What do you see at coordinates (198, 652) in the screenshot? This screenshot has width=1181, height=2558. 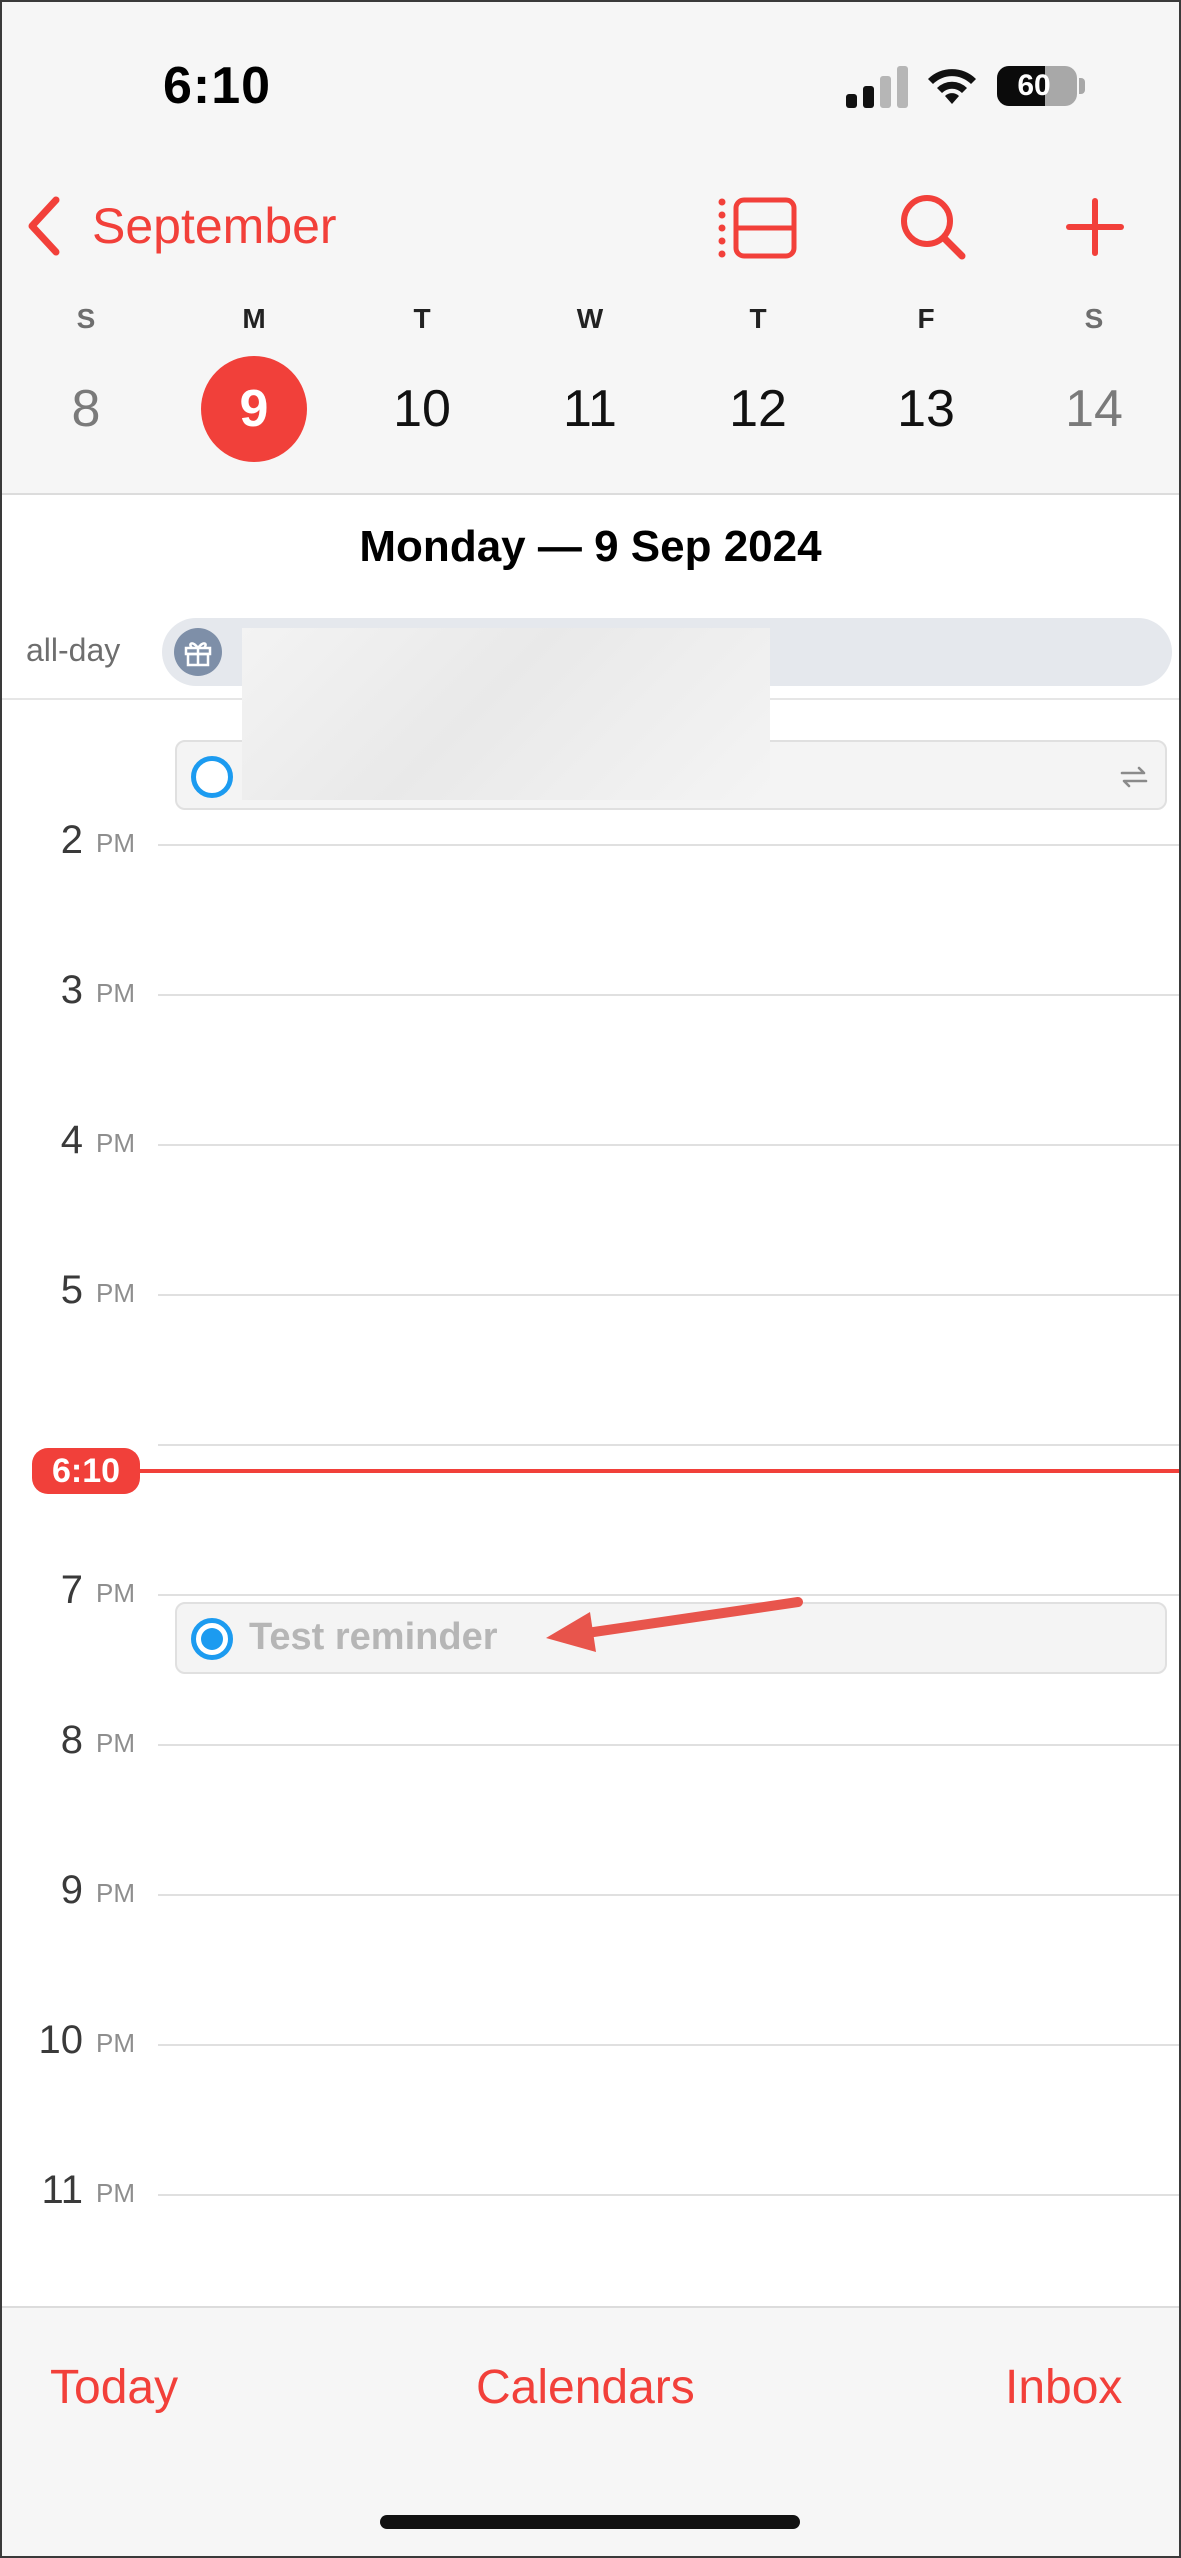 I see `gift-icon` at bounding box center [198, 652].